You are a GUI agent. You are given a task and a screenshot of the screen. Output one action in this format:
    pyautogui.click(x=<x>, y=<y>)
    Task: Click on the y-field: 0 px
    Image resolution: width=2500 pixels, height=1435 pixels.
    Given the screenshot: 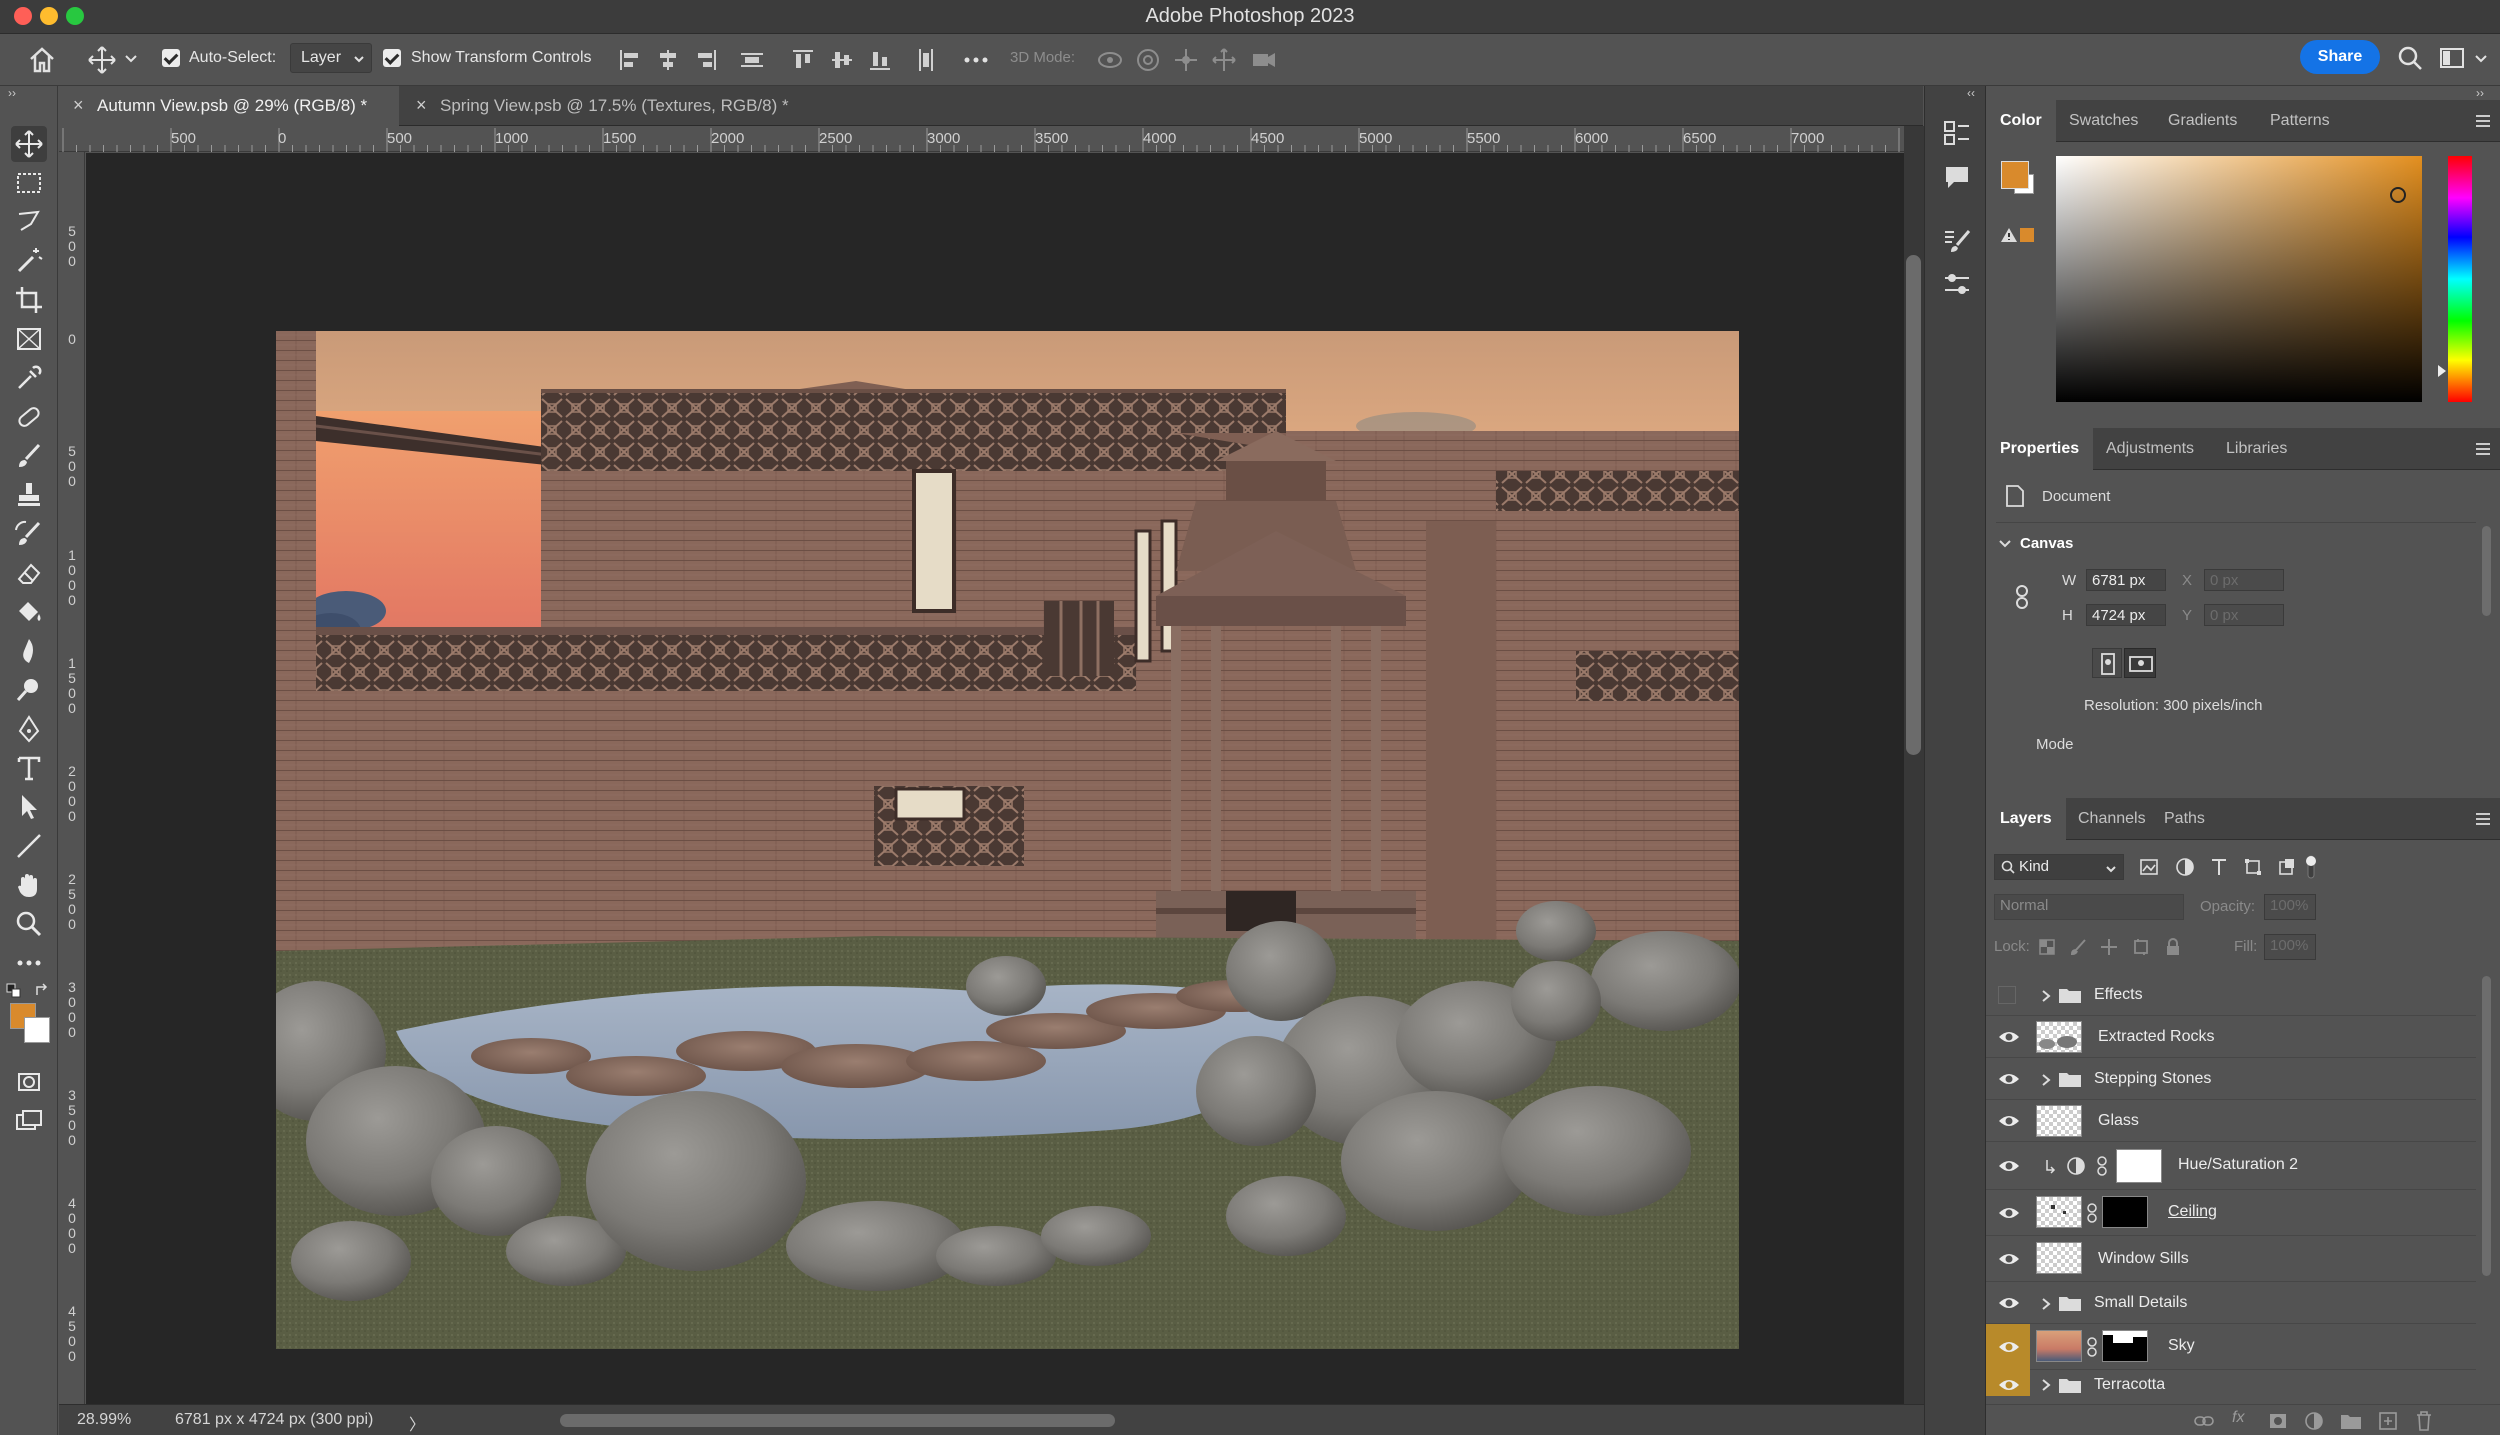 What is the action you would take?
    pyautogui.click(x=2244, y=615)
    